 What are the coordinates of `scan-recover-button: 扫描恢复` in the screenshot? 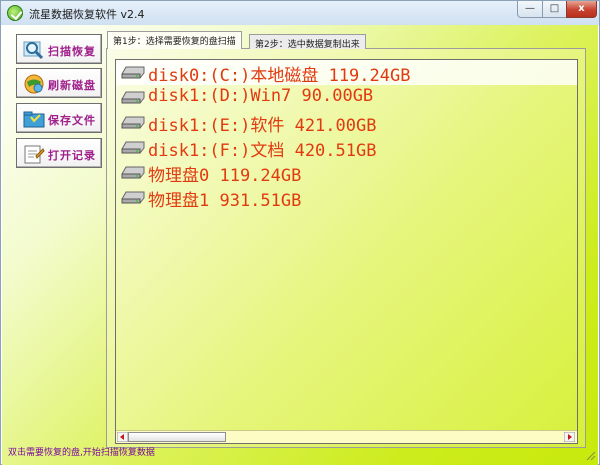 It's located at (59, 49).